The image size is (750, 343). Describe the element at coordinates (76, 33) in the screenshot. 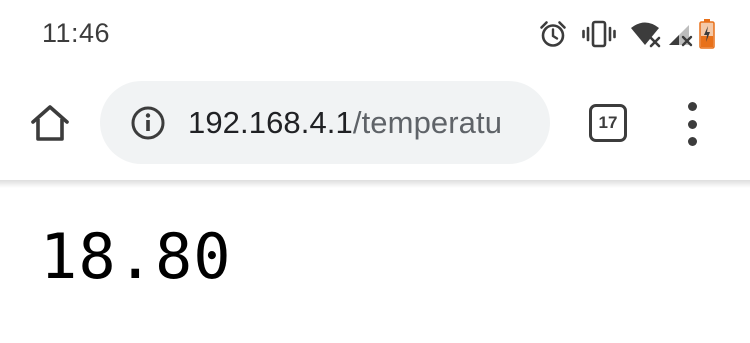

I see `status-time: 11:46` at that location.